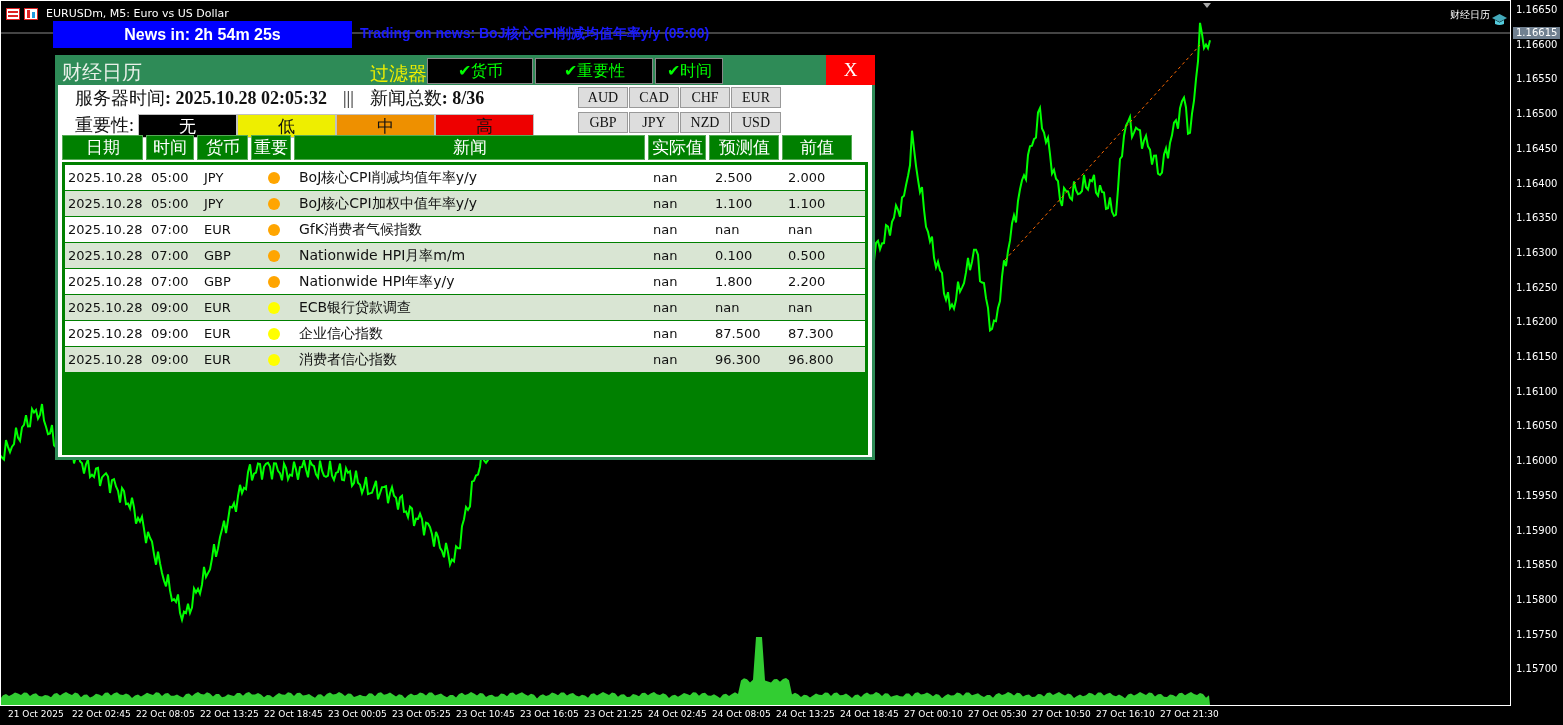 The height and width of the screenshot is (725, 1563). I want to click on importance-level: 无, so click(187, 125).